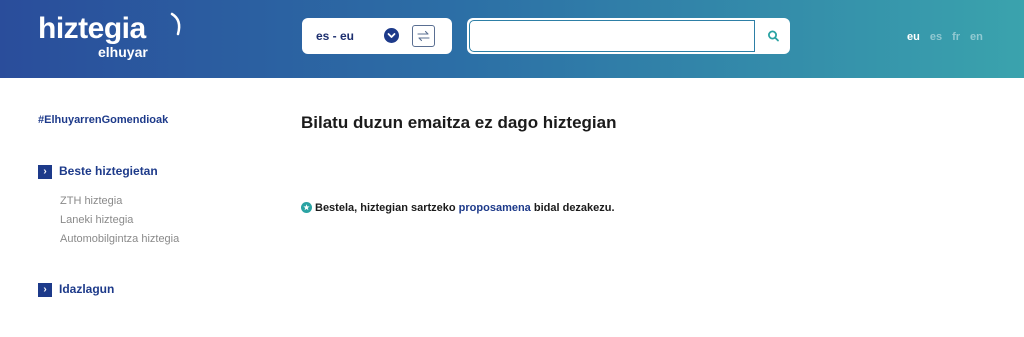 The height and width of the screenshot is (337, 1024). Describe the element at coordinates (119, 201) in the screenshot. I see `sidebar-link-zth: ZTH hiztegia` at that location.